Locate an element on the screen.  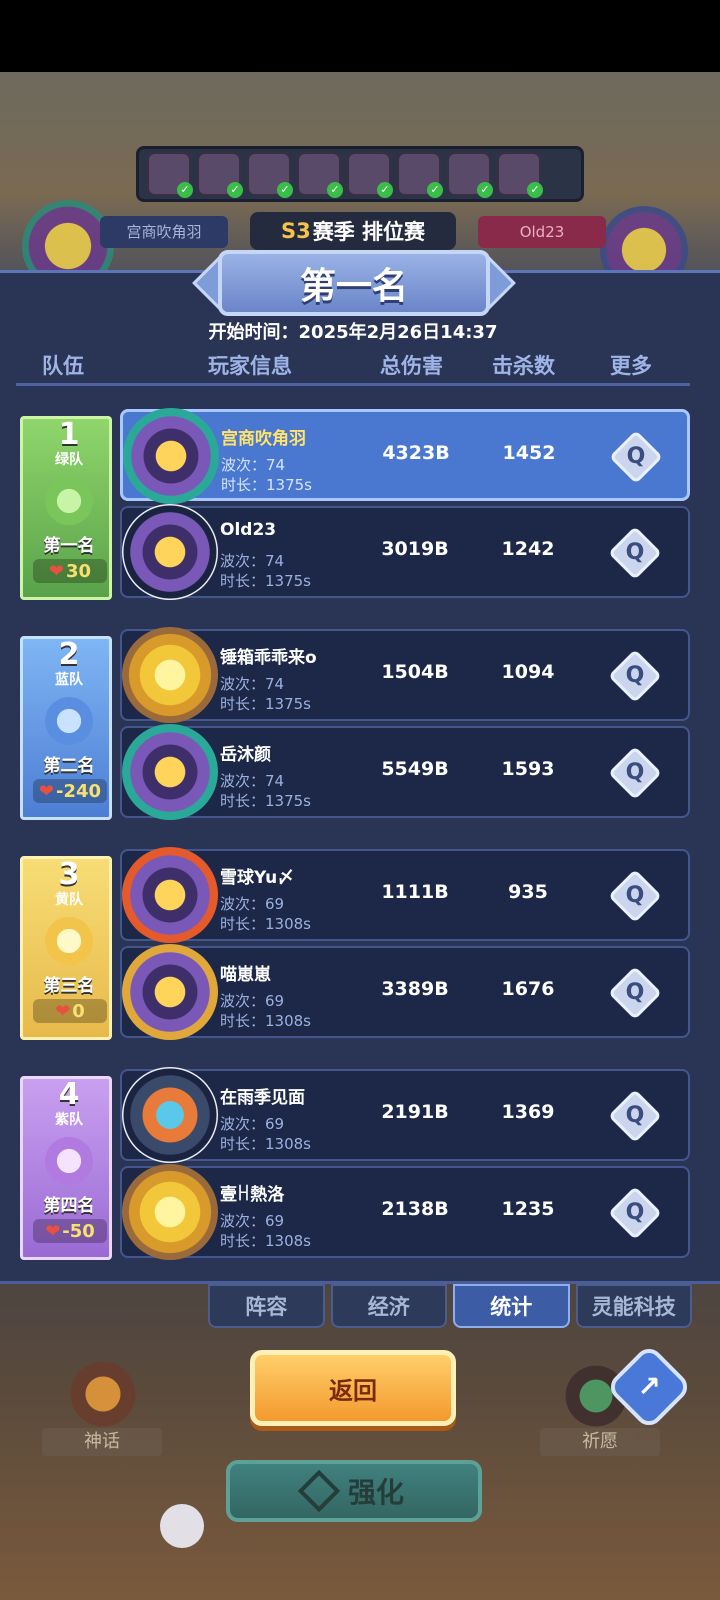
player-row: 喵崽崽 波次：69 时长：1308s 3389B 1676 Q is located at coordinates (405, 992).